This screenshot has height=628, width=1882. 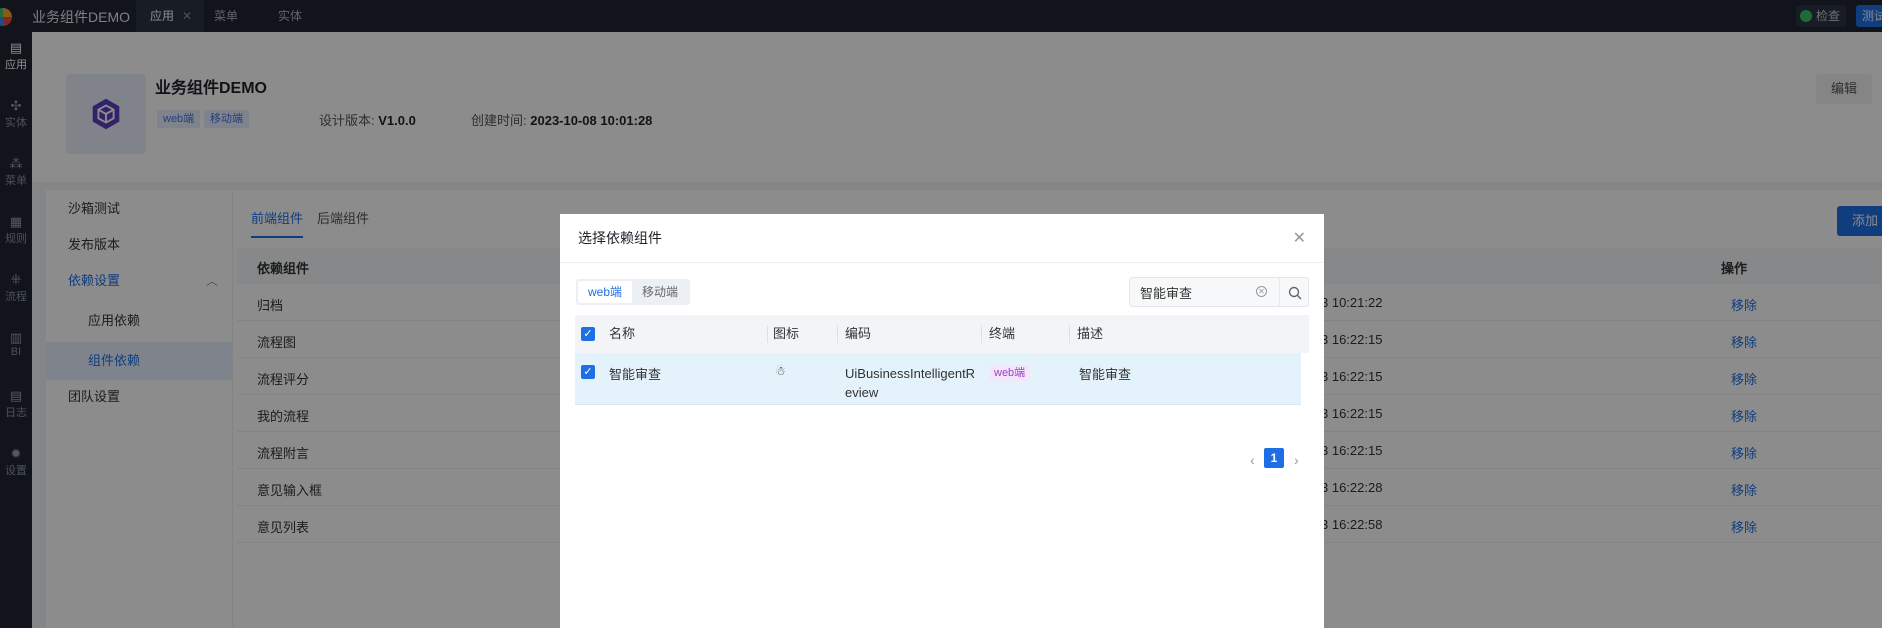 I want to click on code-line: eview, so click(x=862, y=392).